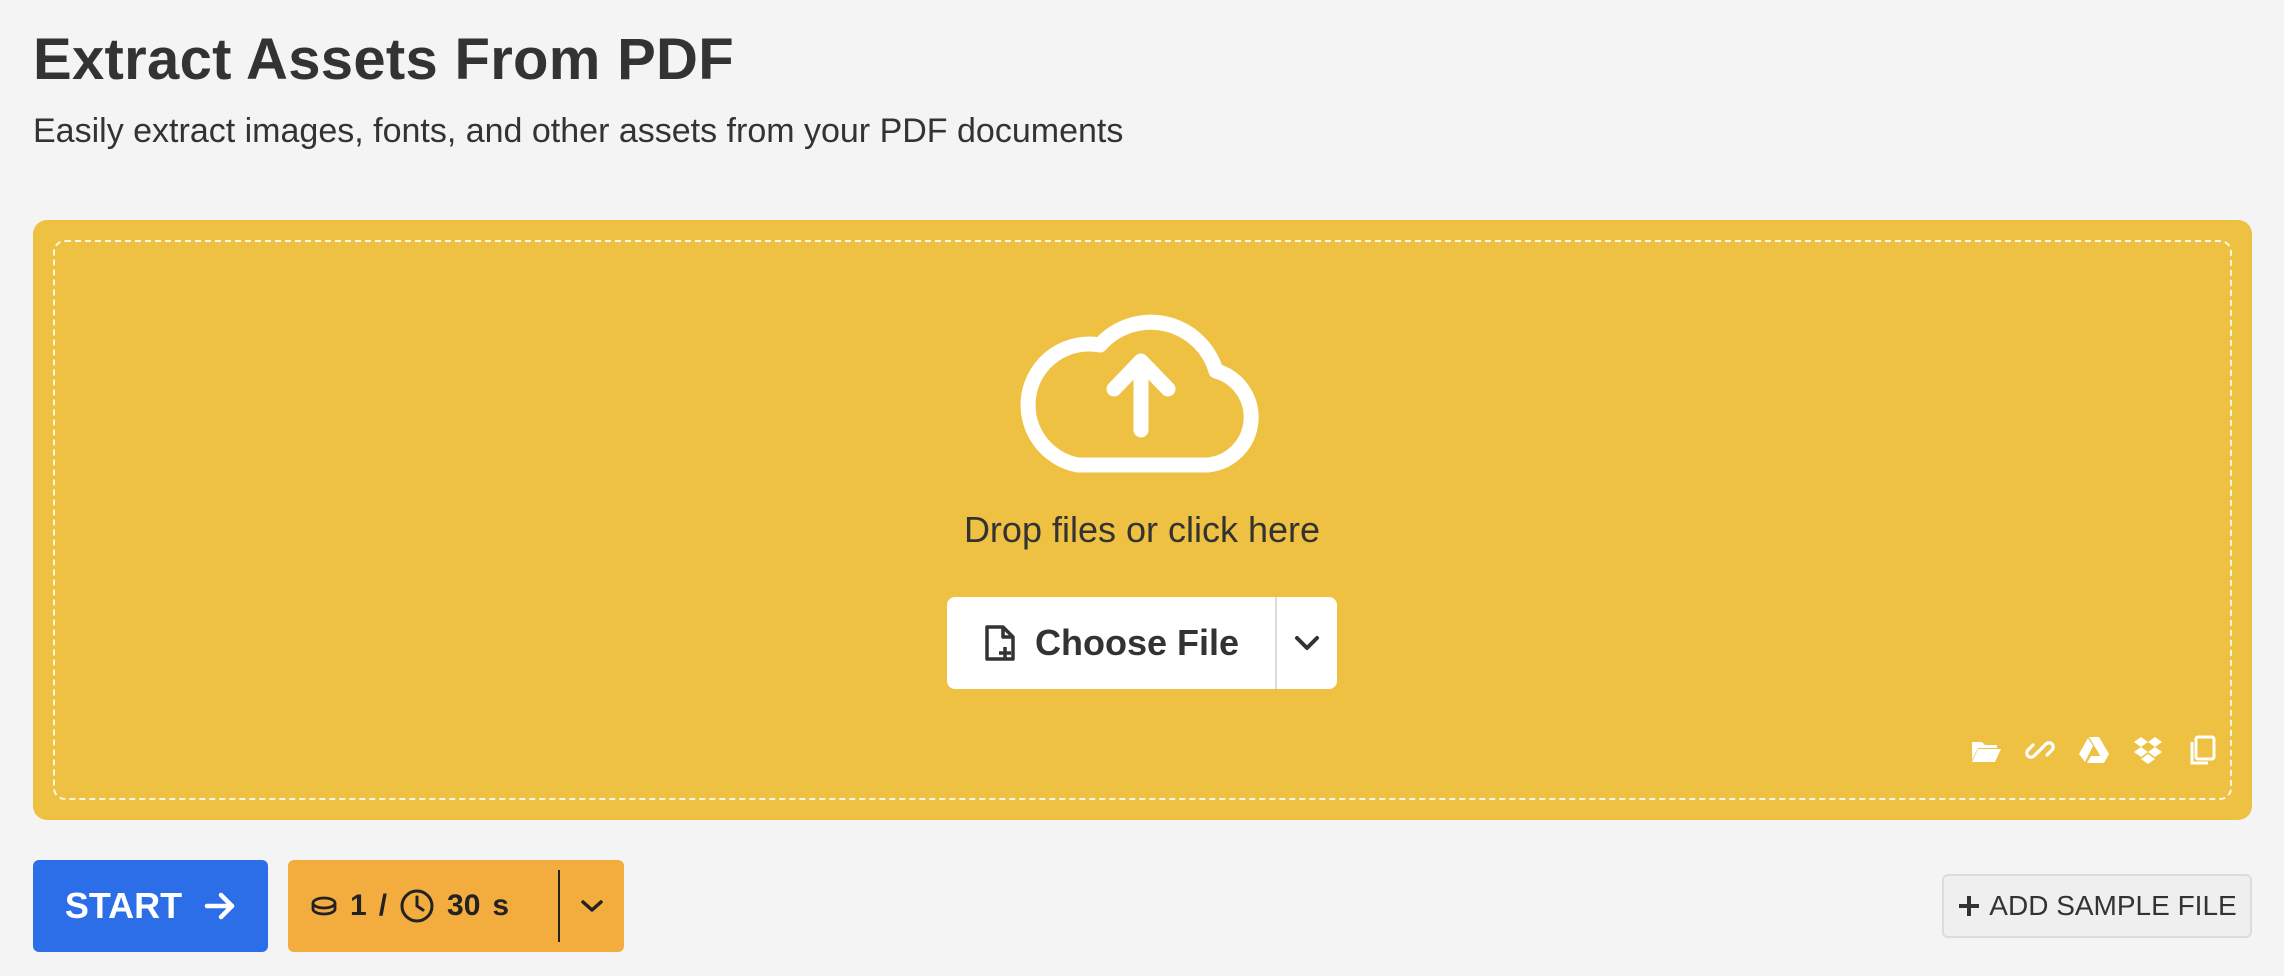  I want to click on time-value: 30, so click(464, 905).